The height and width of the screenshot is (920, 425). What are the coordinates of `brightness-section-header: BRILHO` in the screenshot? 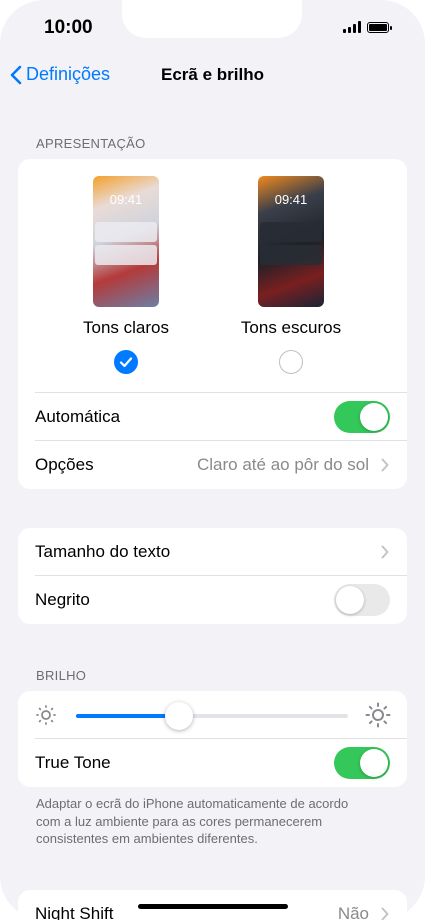 It's located at (61, 675).